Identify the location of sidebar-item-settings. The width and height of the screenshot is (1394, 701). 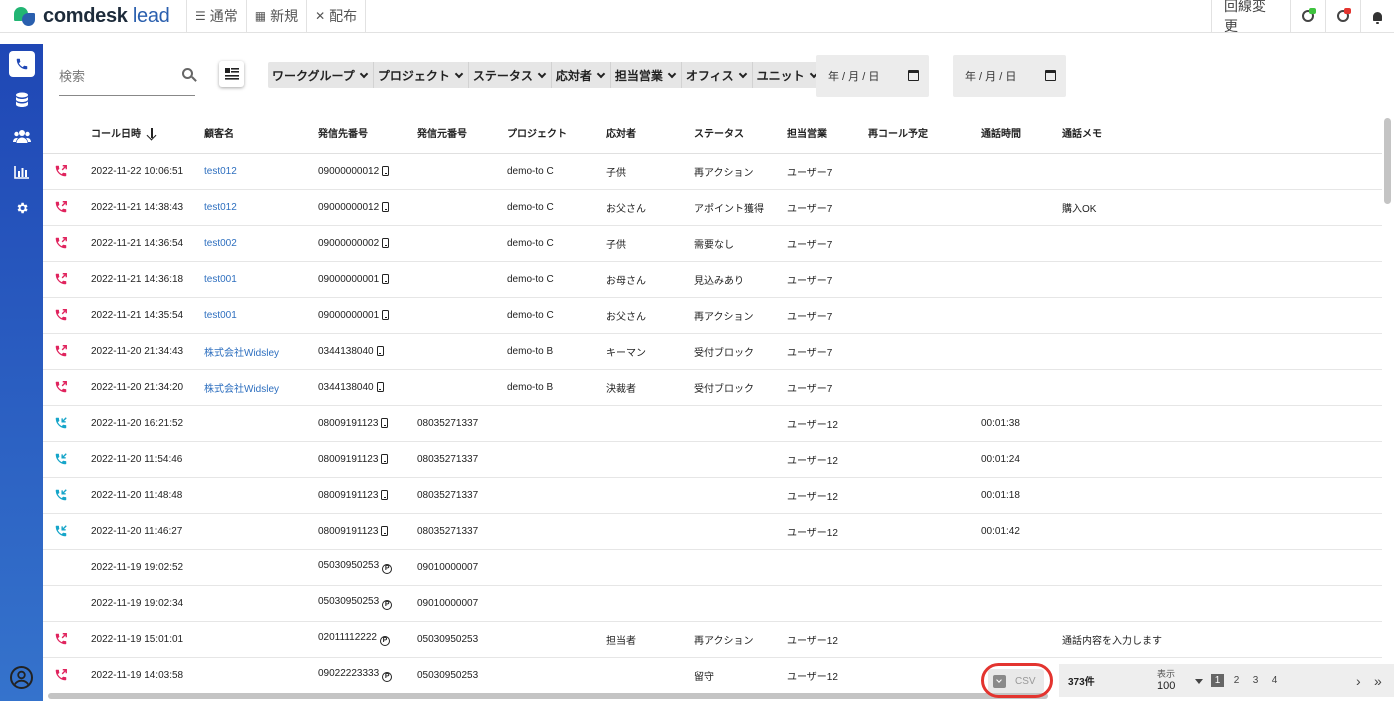
(21, 208).